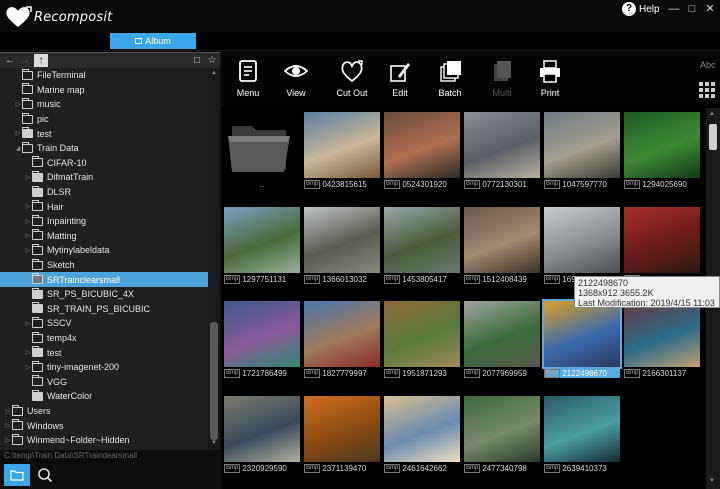  Describe the element at coordinates (104, 250) in the screenshot. I see `tree-item: ▷ Mytinylabeldata` at that location.